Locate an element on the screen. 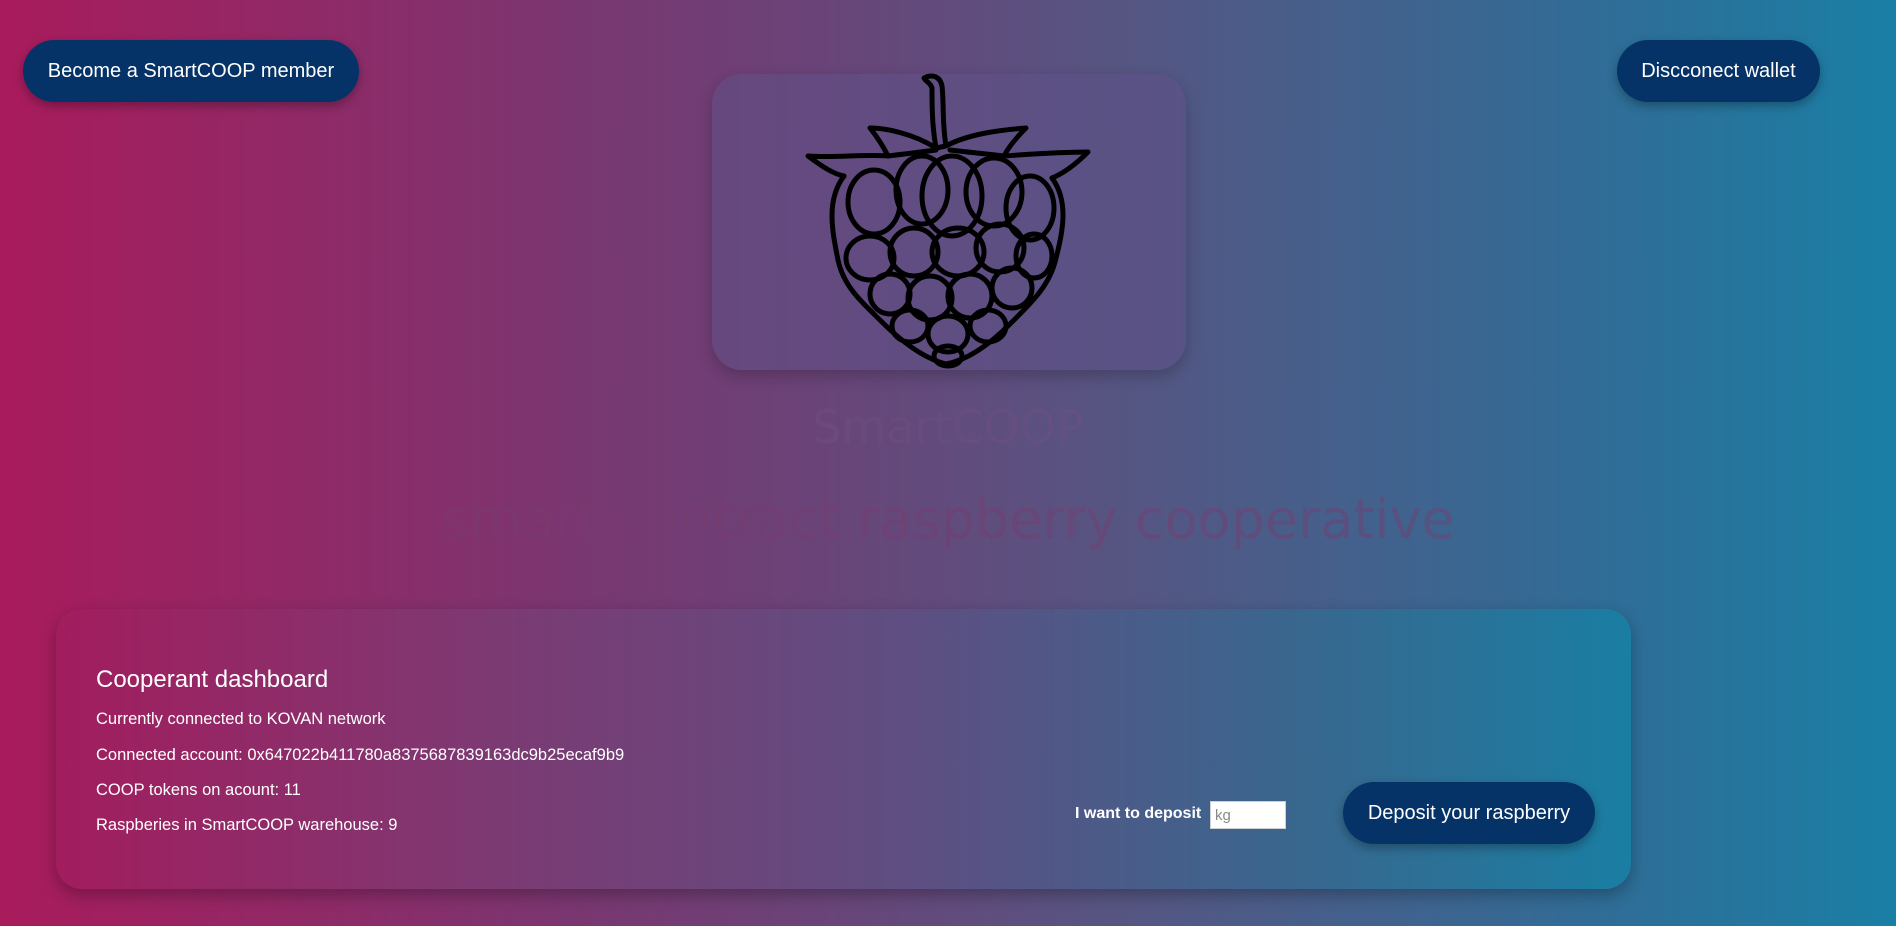 The height and width of the screenshot is (926, 1896). logo-card is located at coordinates (949, 221).